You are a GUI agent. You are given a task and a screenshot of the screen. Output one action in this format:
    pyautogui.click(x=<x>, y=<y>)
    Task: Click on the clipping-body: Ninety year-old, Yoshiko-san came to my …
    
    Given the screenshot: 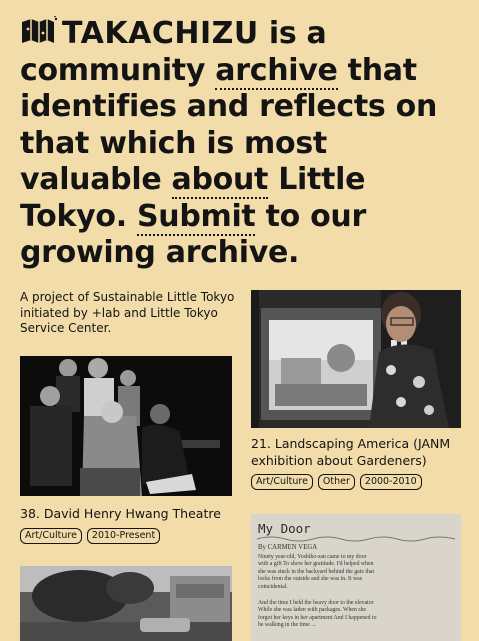 What is the action you would take?
    pyautogui.click(x=316, y=572)
    